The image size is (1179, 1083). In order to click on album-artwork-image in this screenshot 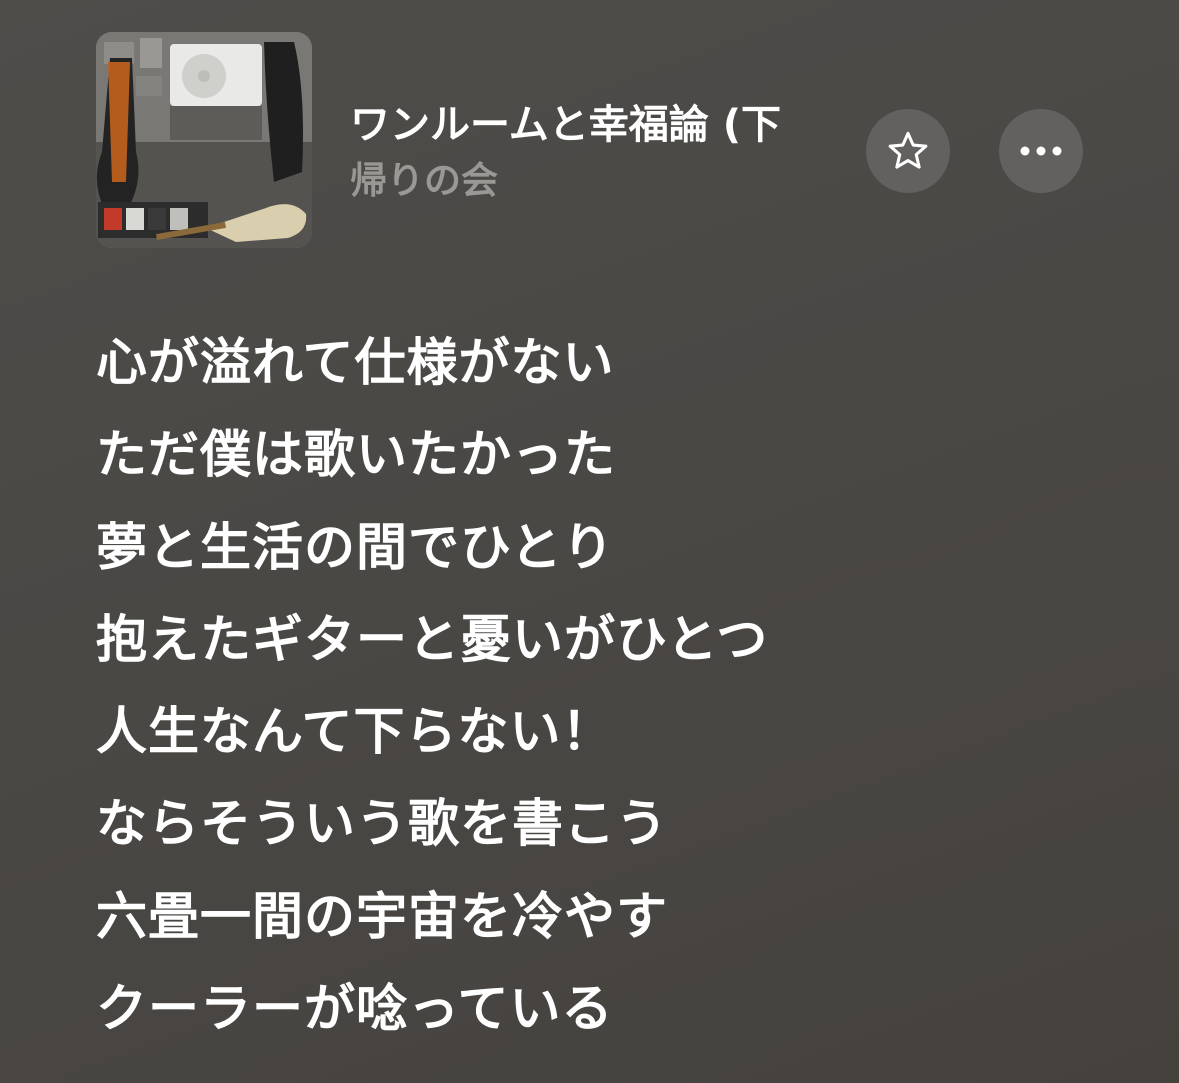, I will do `click(204, 140)`.